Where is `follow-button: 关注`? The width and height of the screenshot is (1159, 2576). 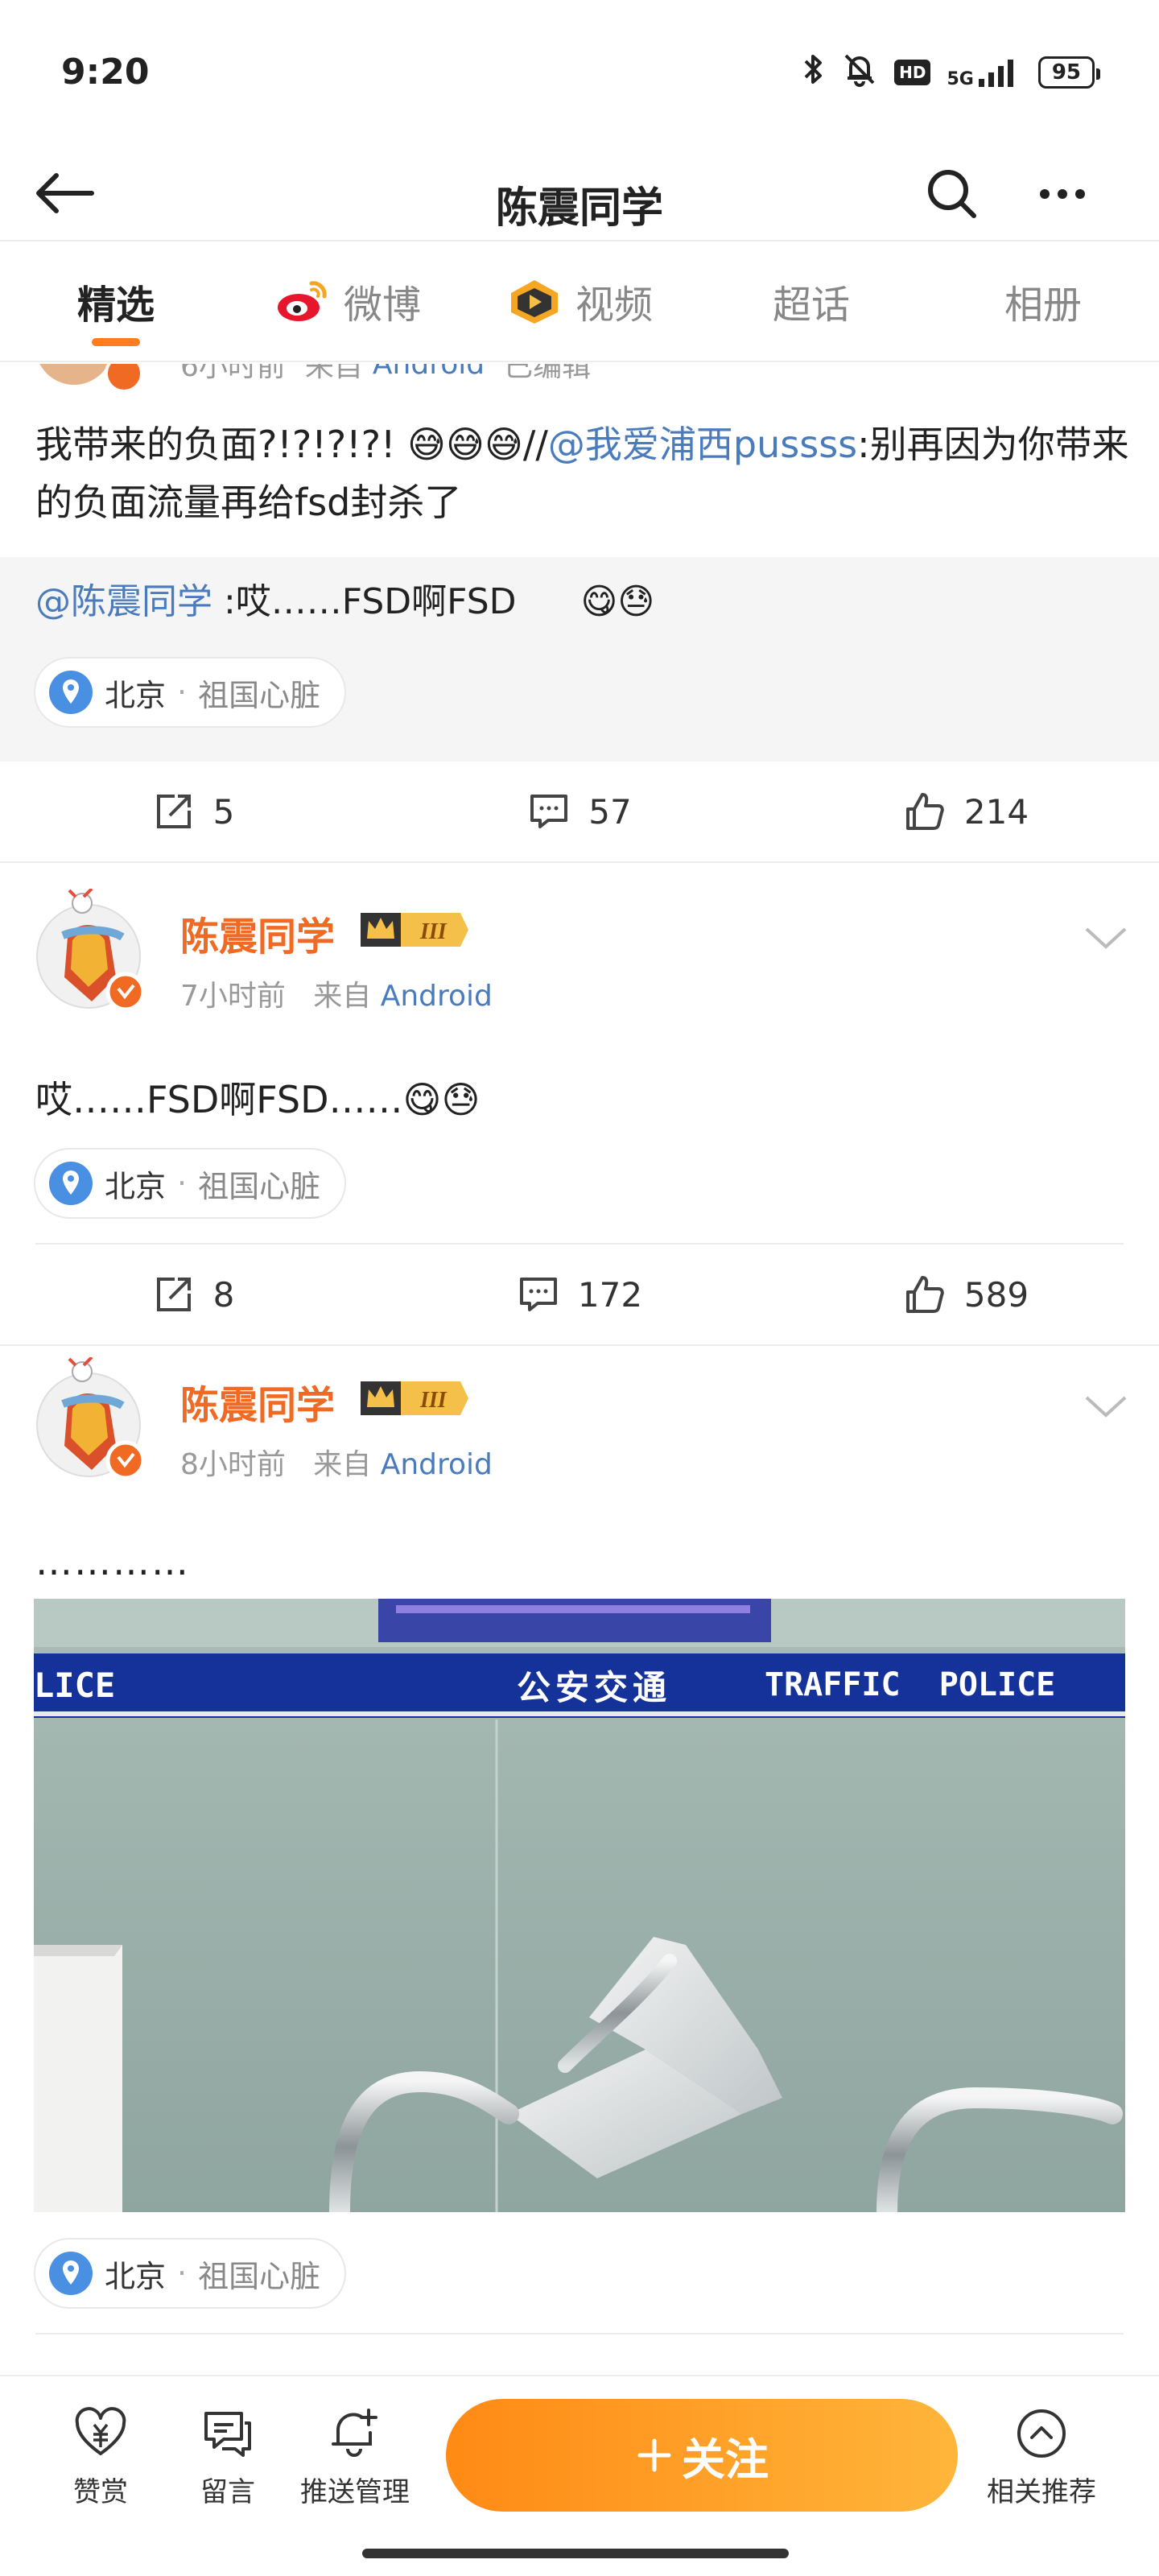 follow-button: 关注 is located at coordinates (702, 2455).